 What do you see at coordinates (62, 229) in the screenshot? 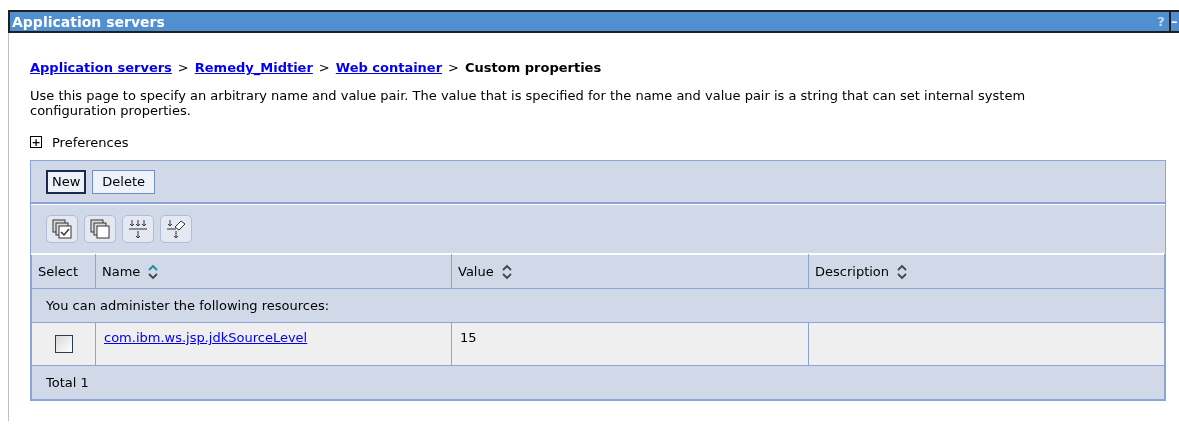
I see `select-all-icon` at bounding box center [62, 229].